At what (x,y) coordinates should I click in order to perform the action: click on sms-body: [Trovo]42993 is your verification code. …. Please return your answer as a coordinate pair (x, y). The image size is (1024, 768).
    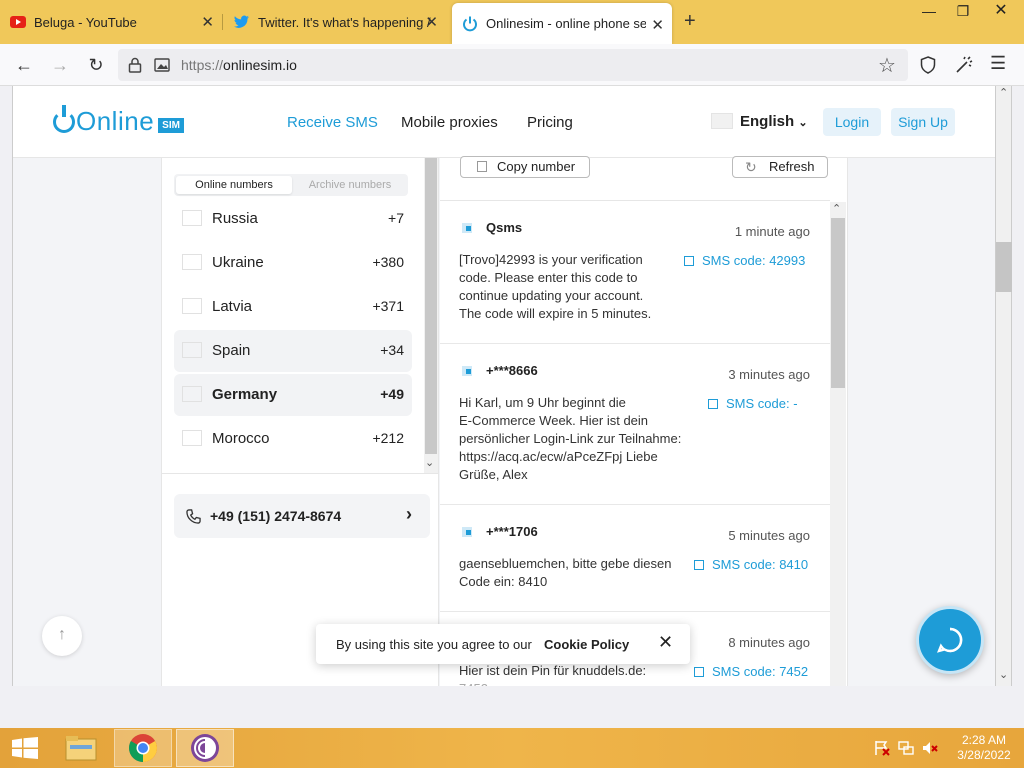
    Looking at the image, I should click on (555, 287).